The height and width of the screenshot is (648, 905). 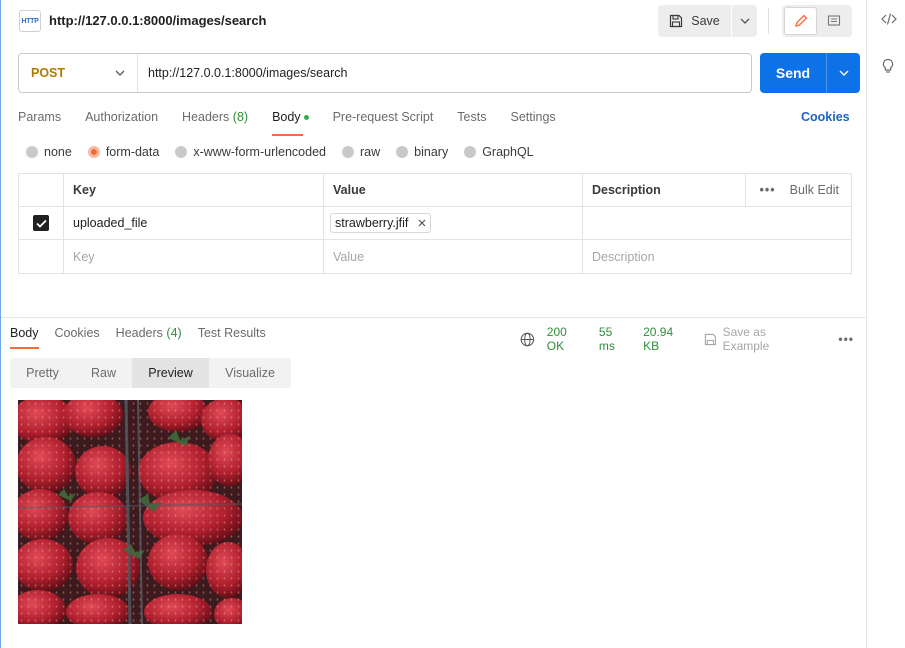 I want to click on tab-params: Params, so click(x=39, y=121).